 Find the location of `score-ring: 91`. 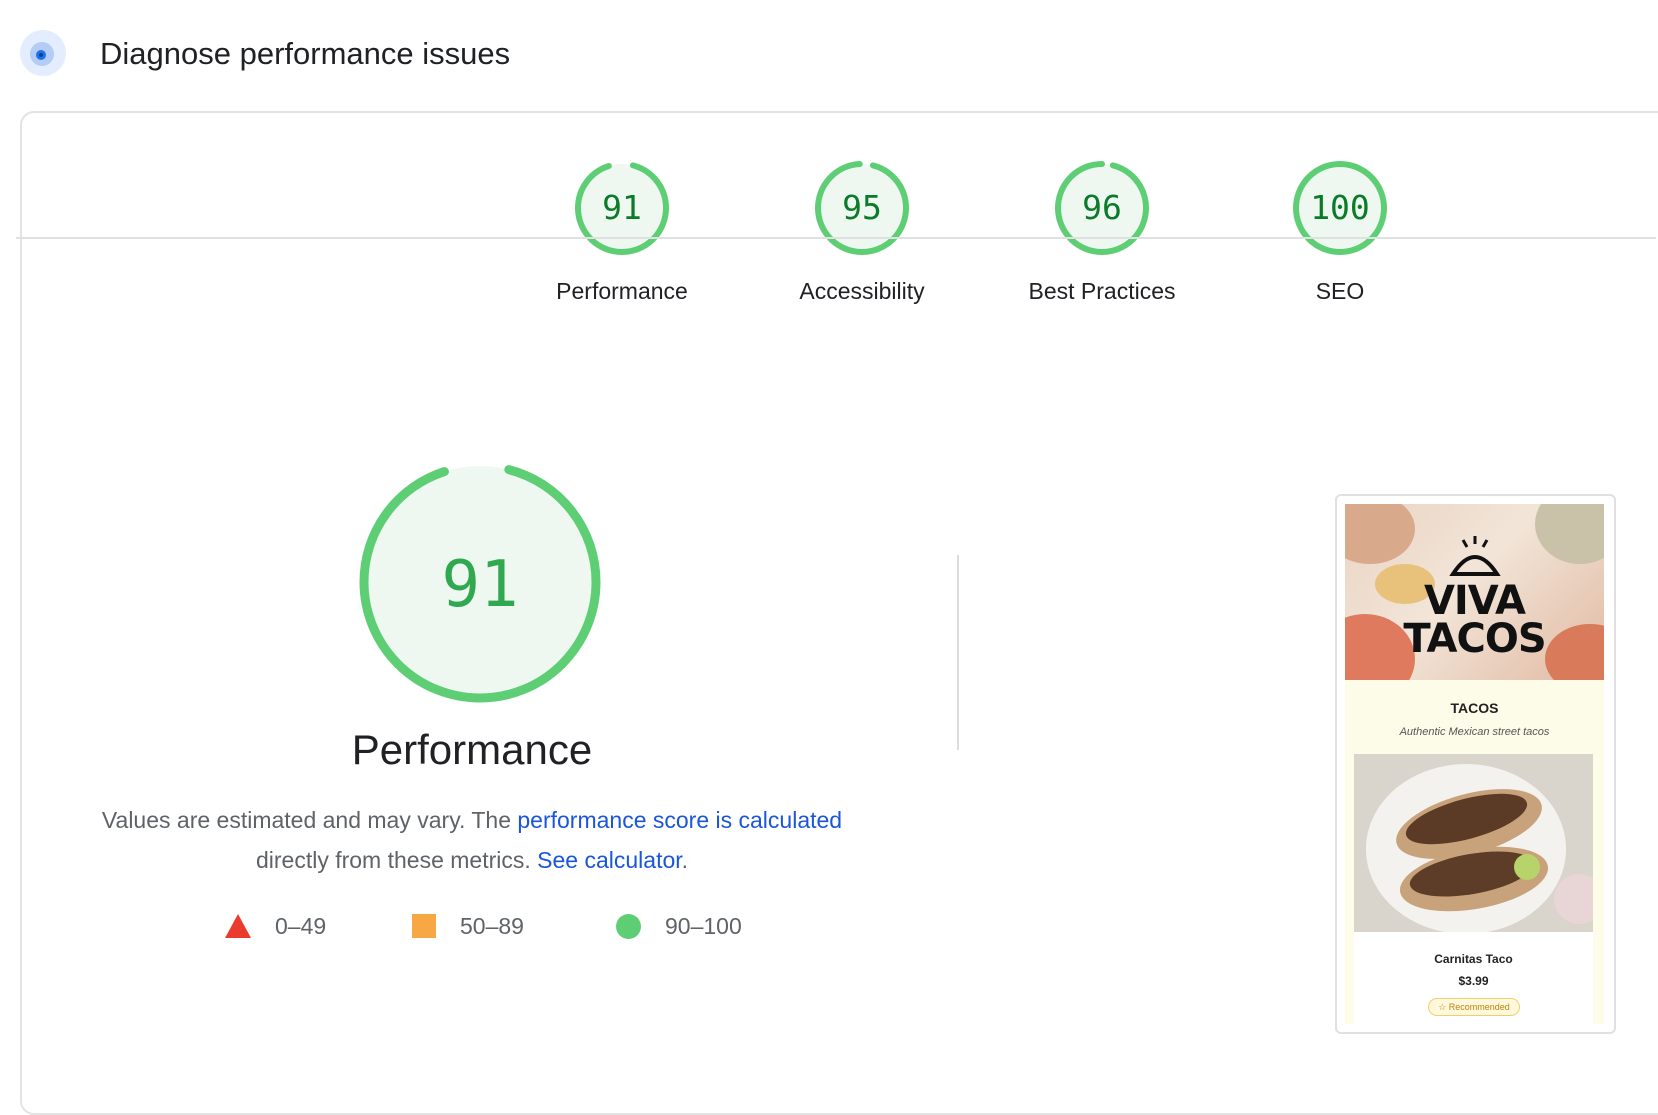

score-ring: 91 is located at coordinates (622, 208).